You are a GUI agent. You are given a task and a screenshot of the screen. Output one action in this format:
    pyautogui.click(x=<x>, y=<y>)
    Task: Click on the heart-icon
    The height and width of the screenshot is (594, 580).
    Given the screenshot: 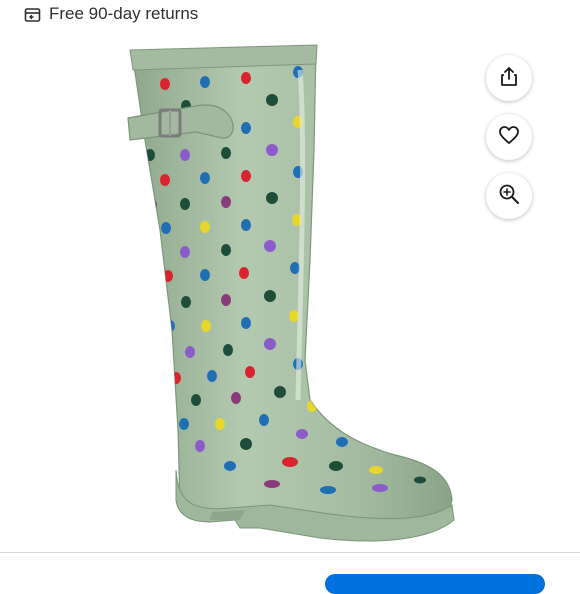 What is the action you would take?
    pyautogui.click(x=509, y=137)
    